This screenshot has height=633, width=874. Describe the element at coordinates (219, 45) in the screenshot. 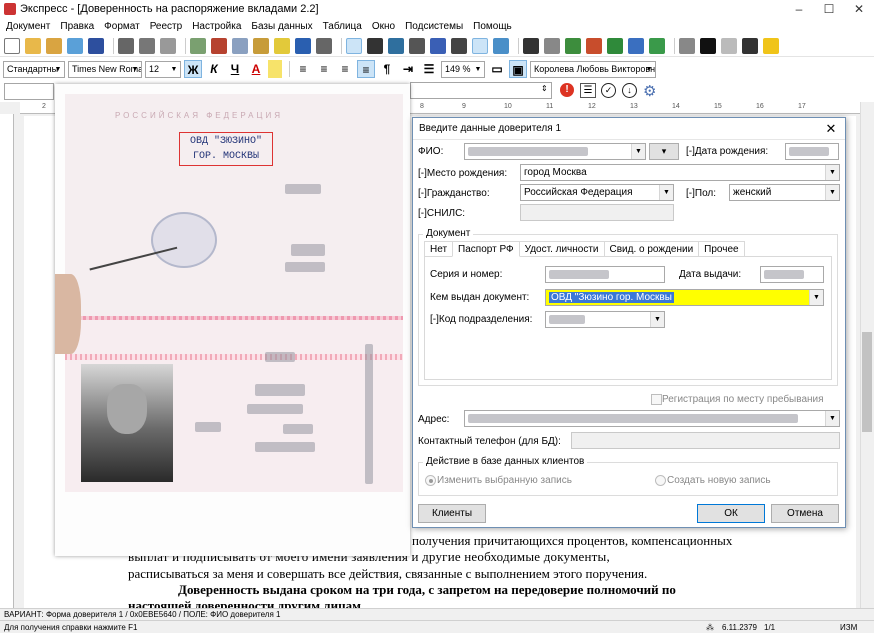

I see `cut-icon` at that location.